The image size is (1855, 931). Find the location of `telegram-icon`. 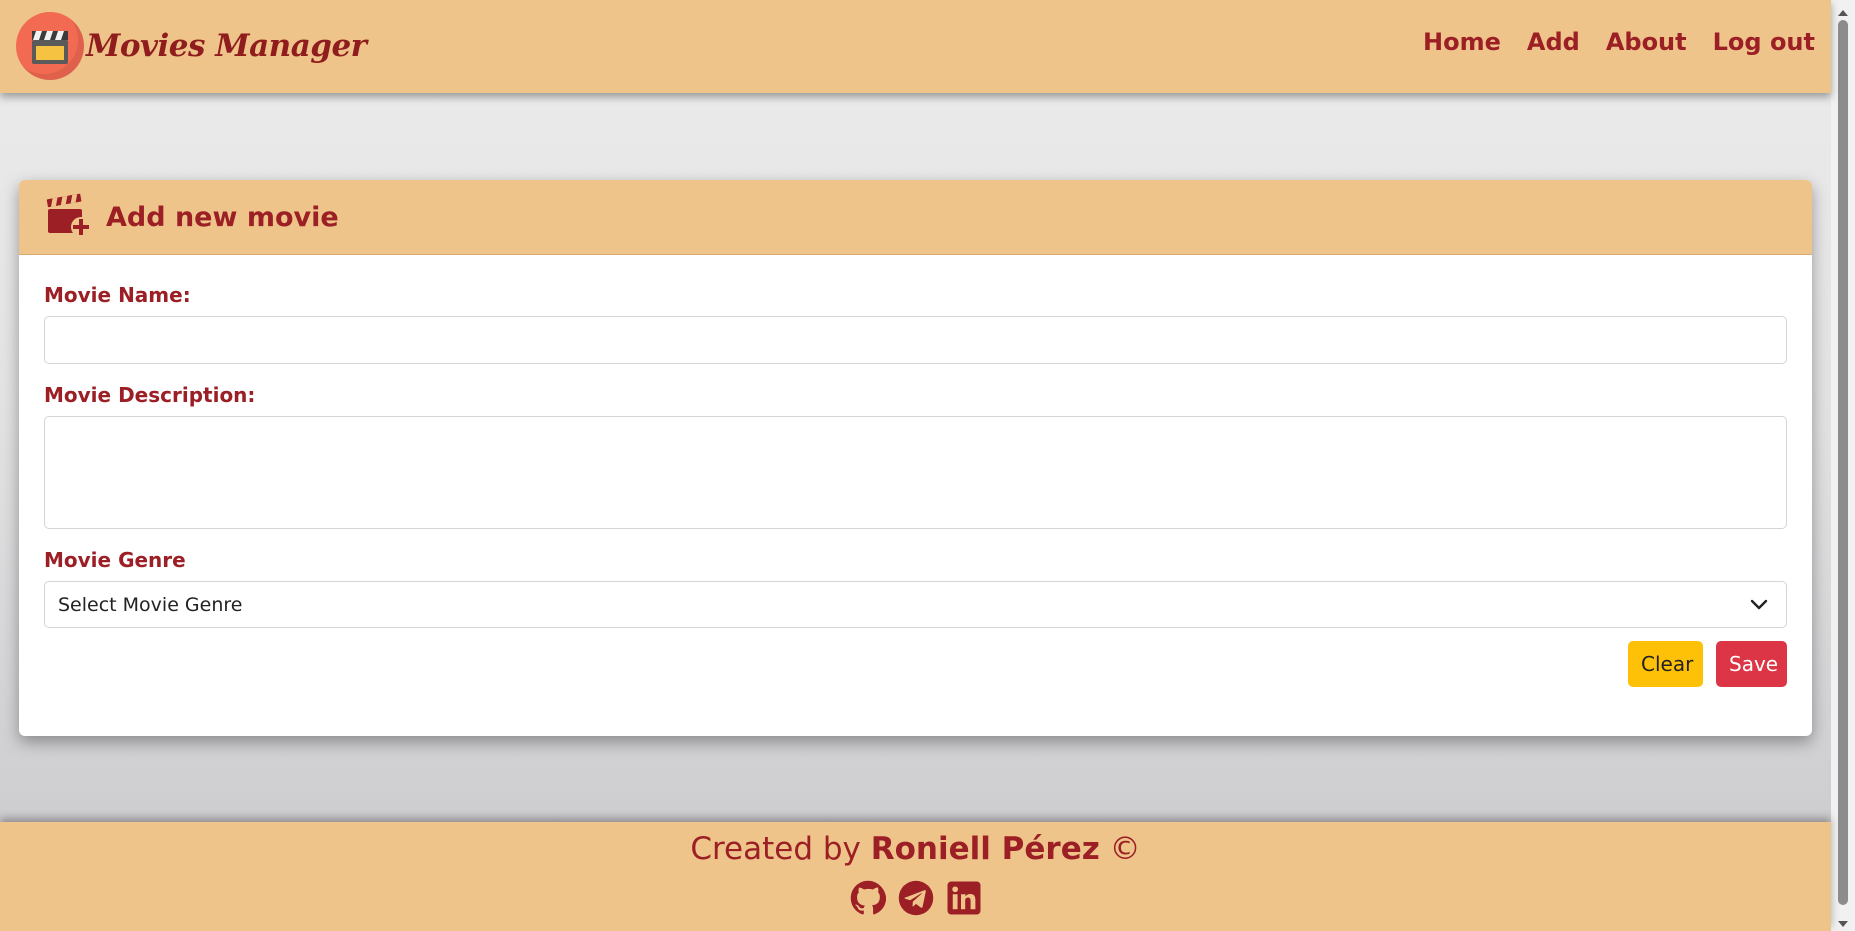

telegram-icon is located at coordinates (916, 898).